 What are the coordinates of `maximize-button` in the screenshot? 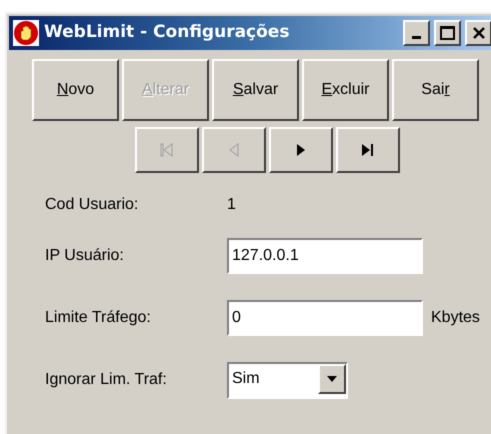 It's located at (447, 33).